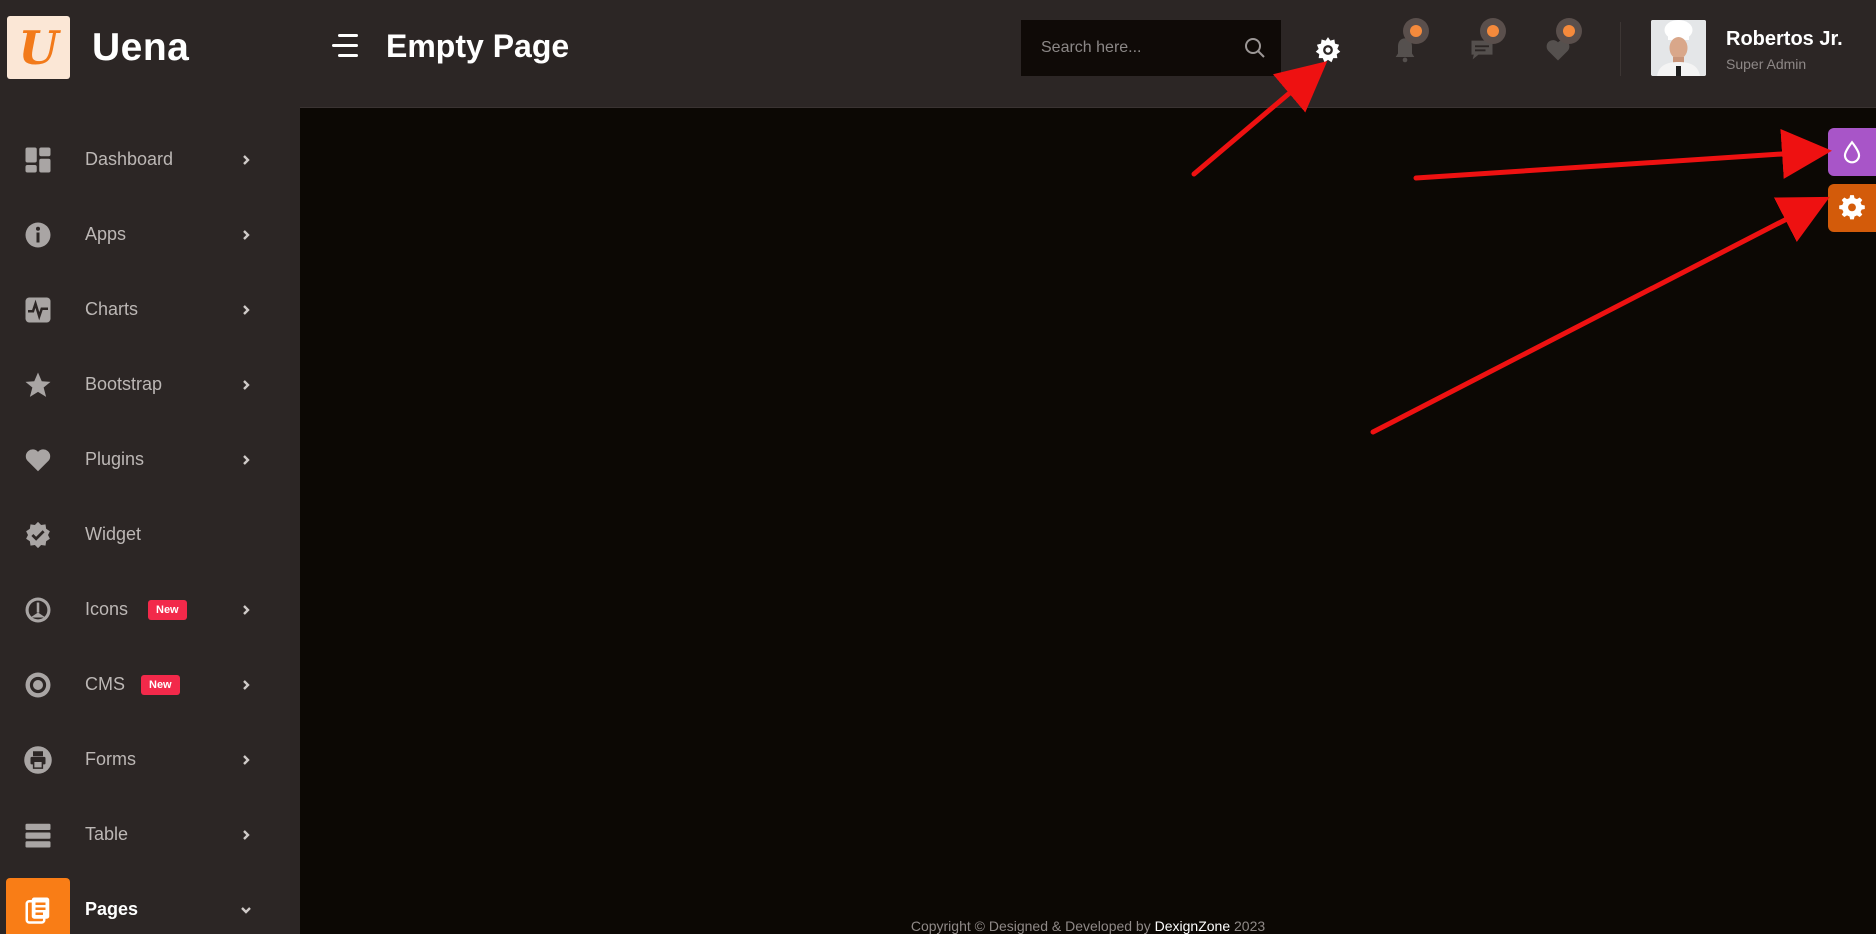 The image size is (1876, 934). I want to click on sidebar-item-pages: Pages, so click(150, 903).